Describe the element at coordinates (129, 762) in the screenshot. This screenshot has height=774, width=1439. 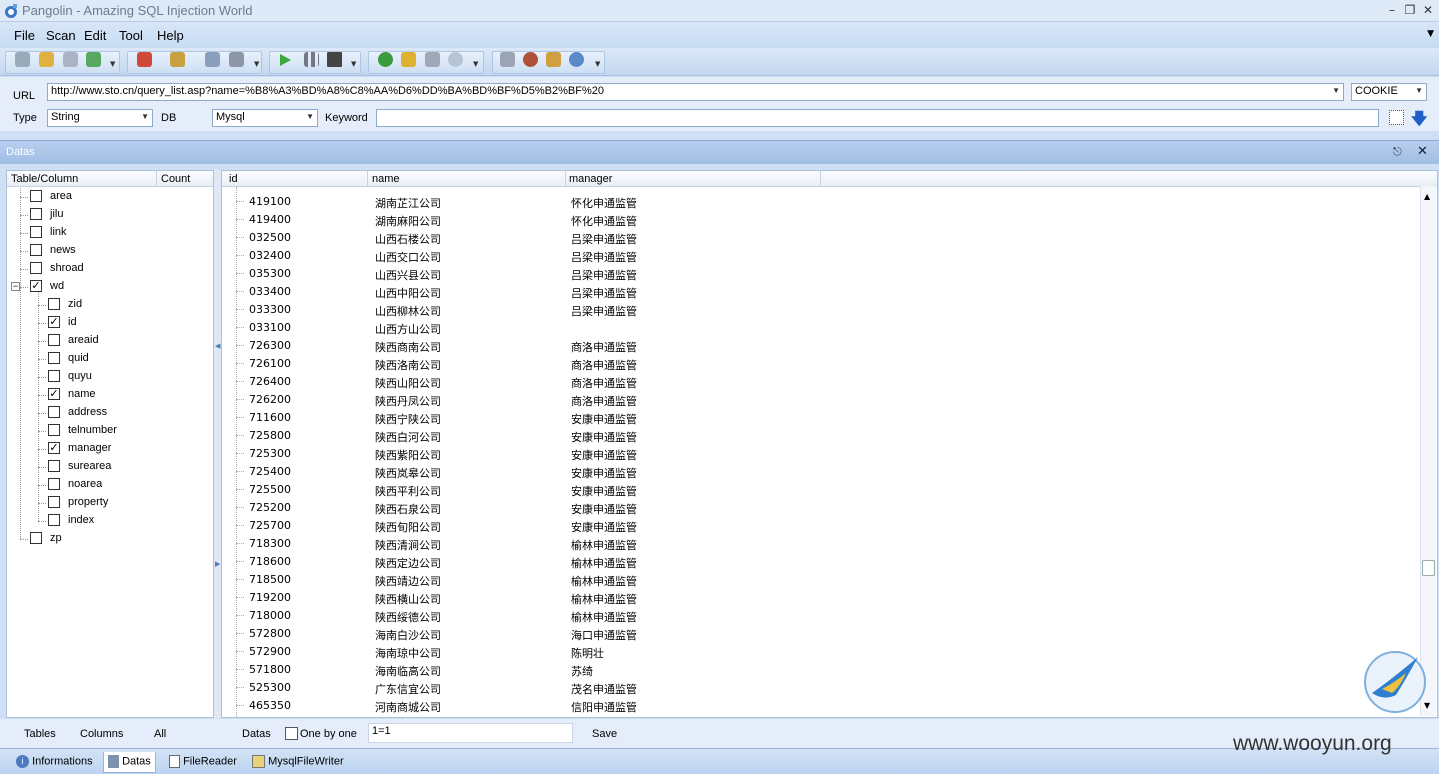
I see `tab-datas: Datas` at that location.